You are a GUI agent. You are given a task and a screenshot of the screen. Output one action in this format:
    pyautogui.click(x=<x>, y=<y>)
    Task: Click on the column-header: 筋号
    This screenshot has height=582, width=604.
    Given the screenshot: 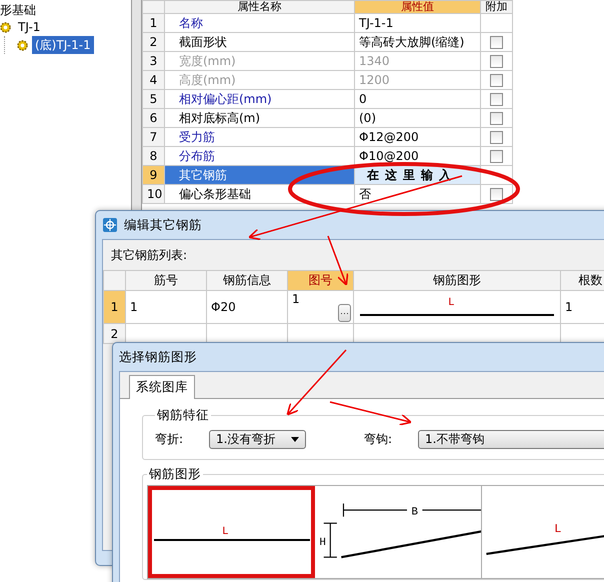 What is the action you would take?
    pyautogui.click(x=166, y=280)
    